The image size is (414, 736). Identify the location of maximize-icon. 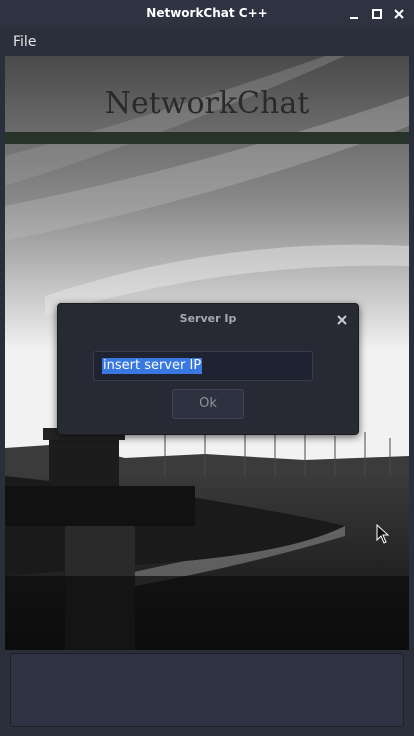
(377, 14).